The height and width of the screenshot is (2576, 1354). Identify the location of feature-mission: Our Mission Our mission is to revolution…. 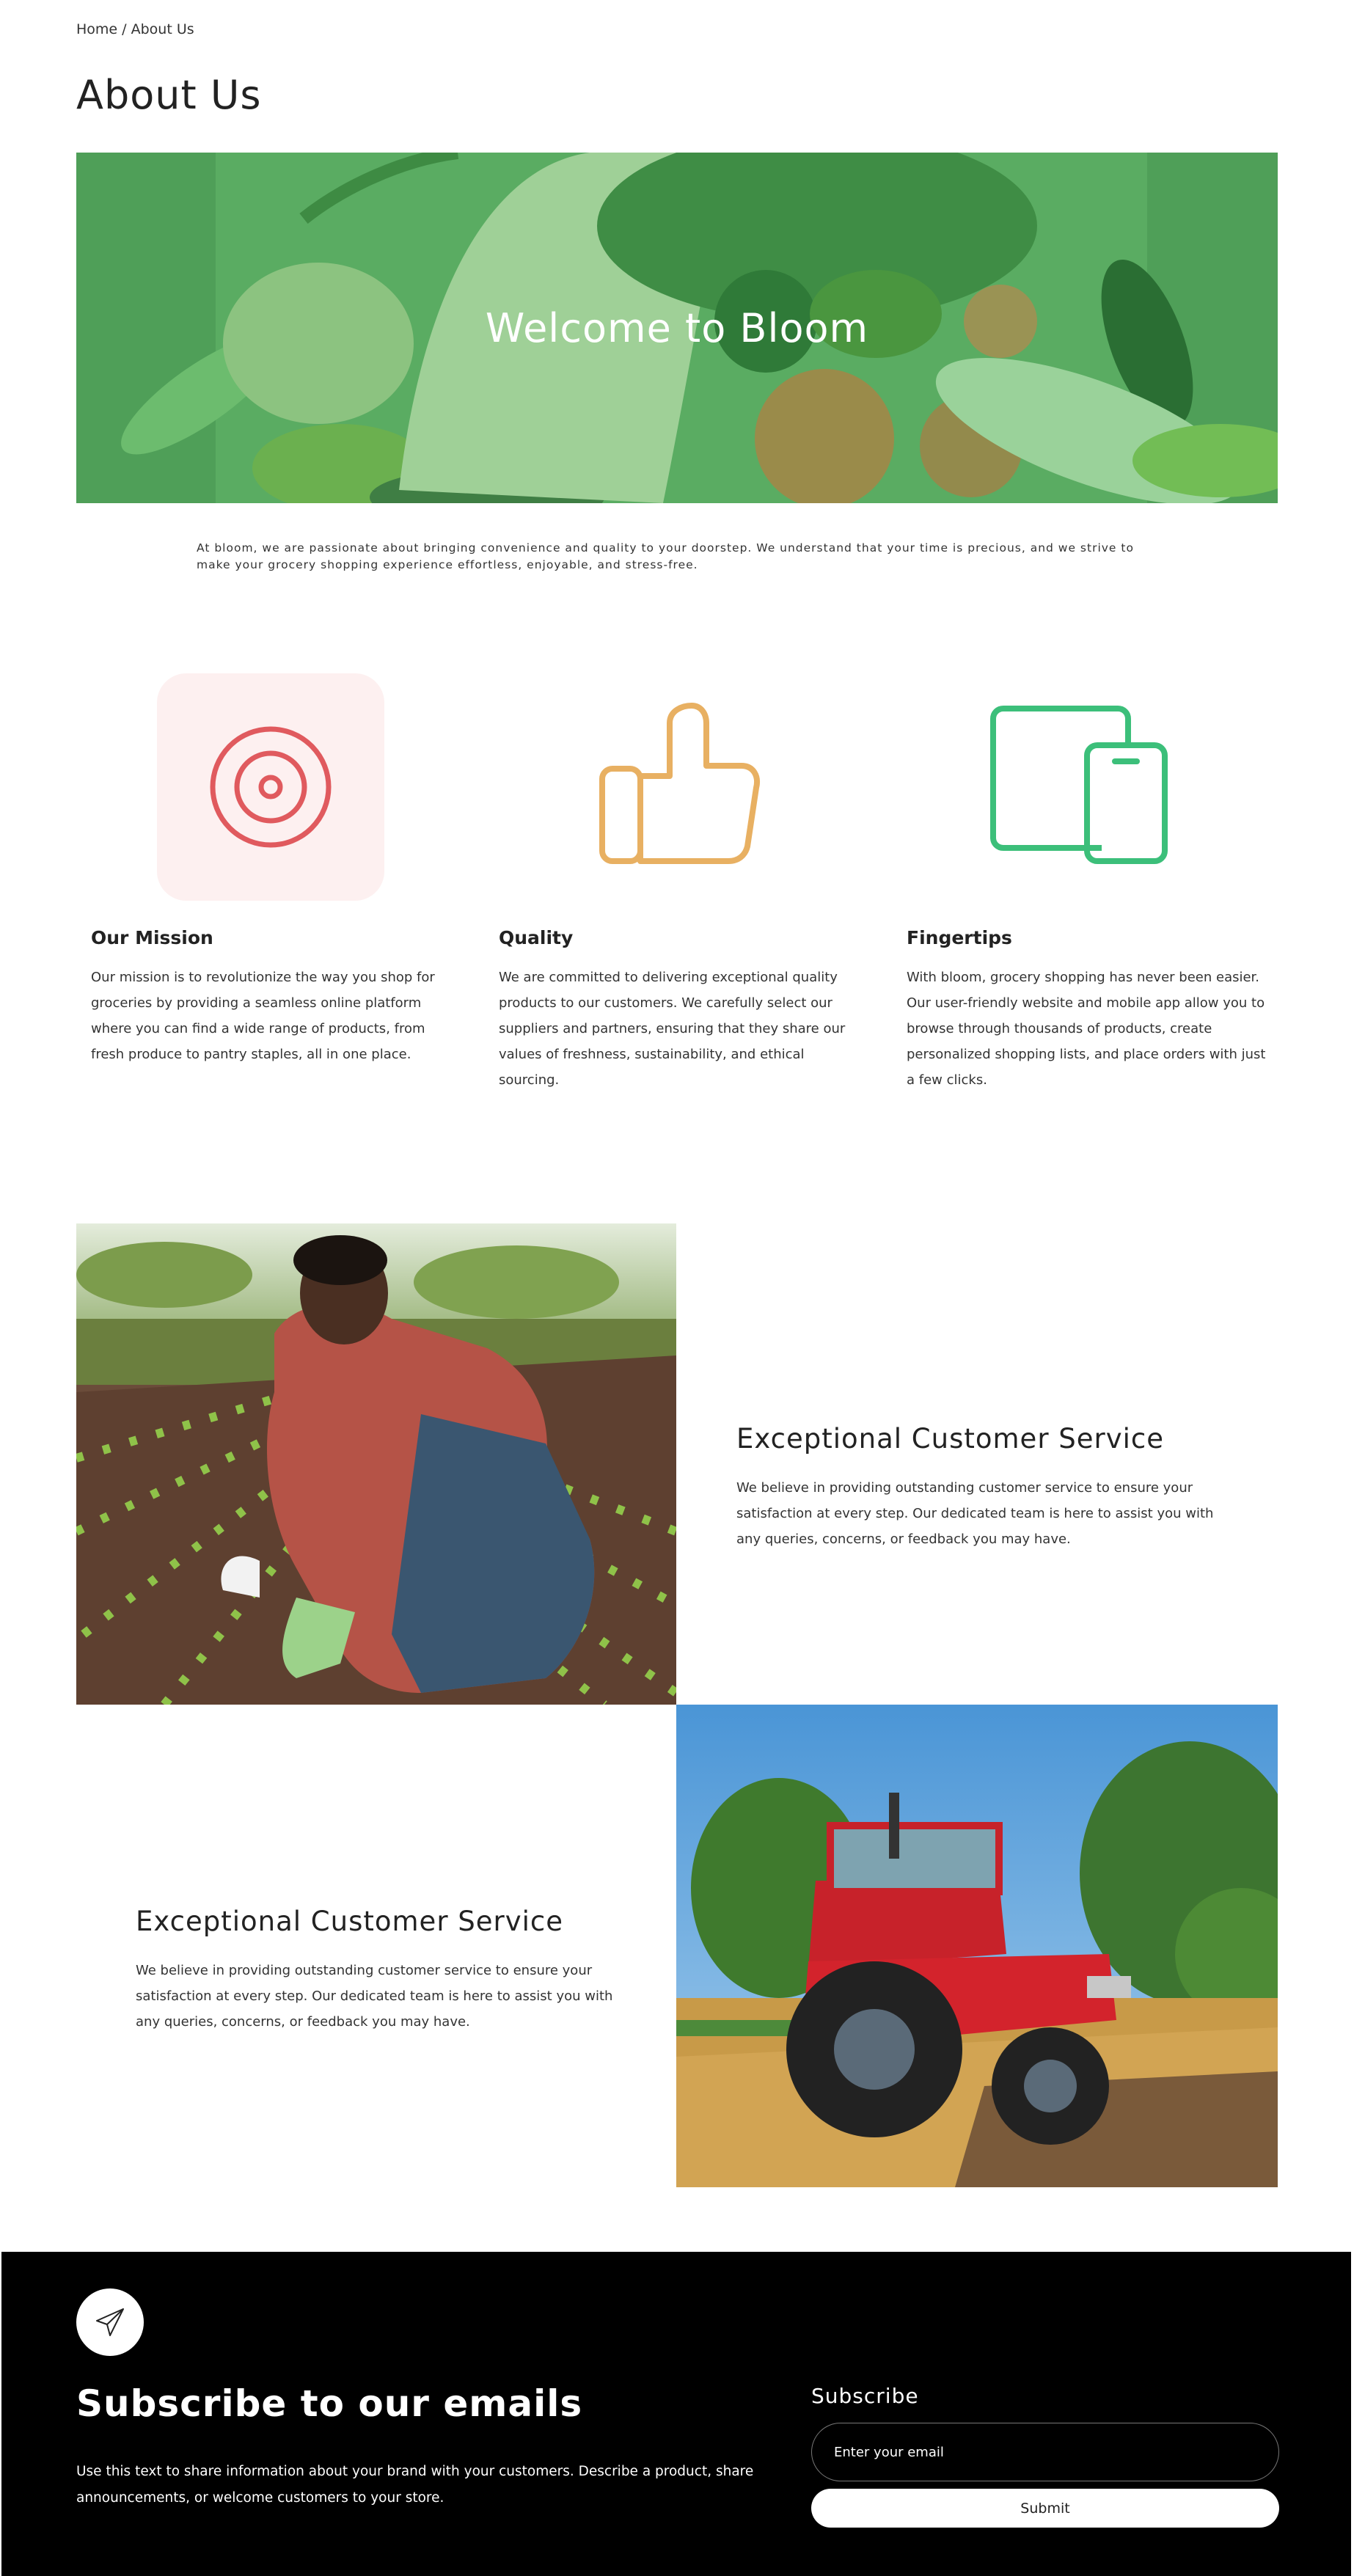
(275, 870).